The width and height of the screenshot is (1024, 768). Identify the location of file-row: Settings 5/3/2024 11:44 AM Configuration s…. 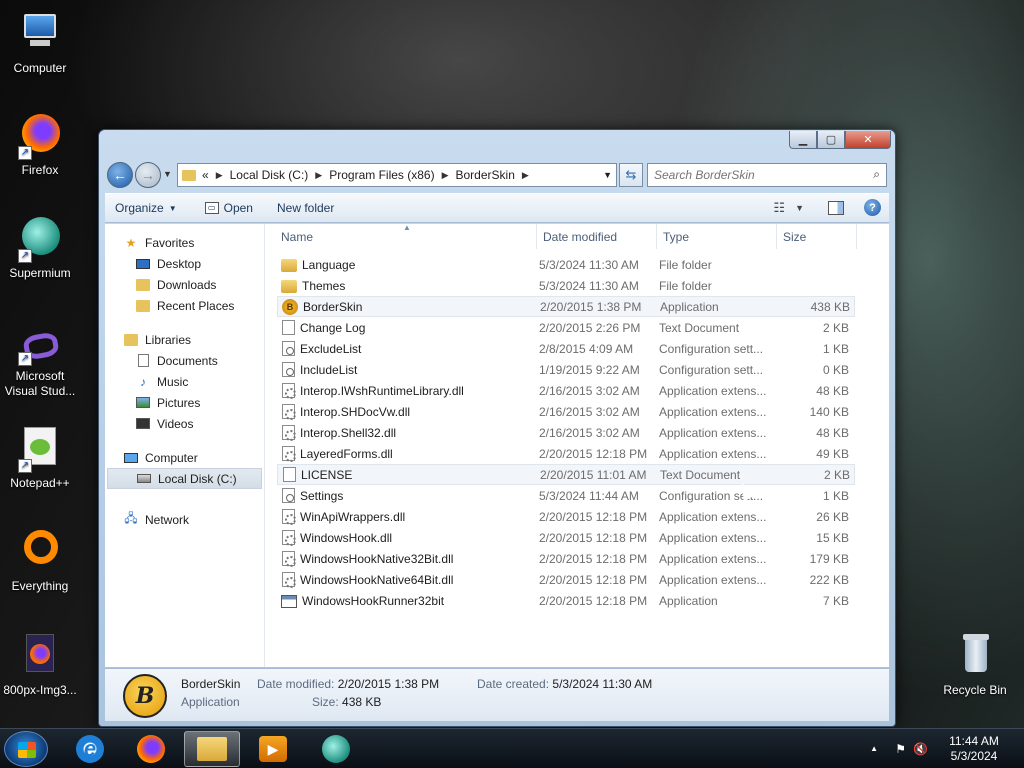
(566, 495).